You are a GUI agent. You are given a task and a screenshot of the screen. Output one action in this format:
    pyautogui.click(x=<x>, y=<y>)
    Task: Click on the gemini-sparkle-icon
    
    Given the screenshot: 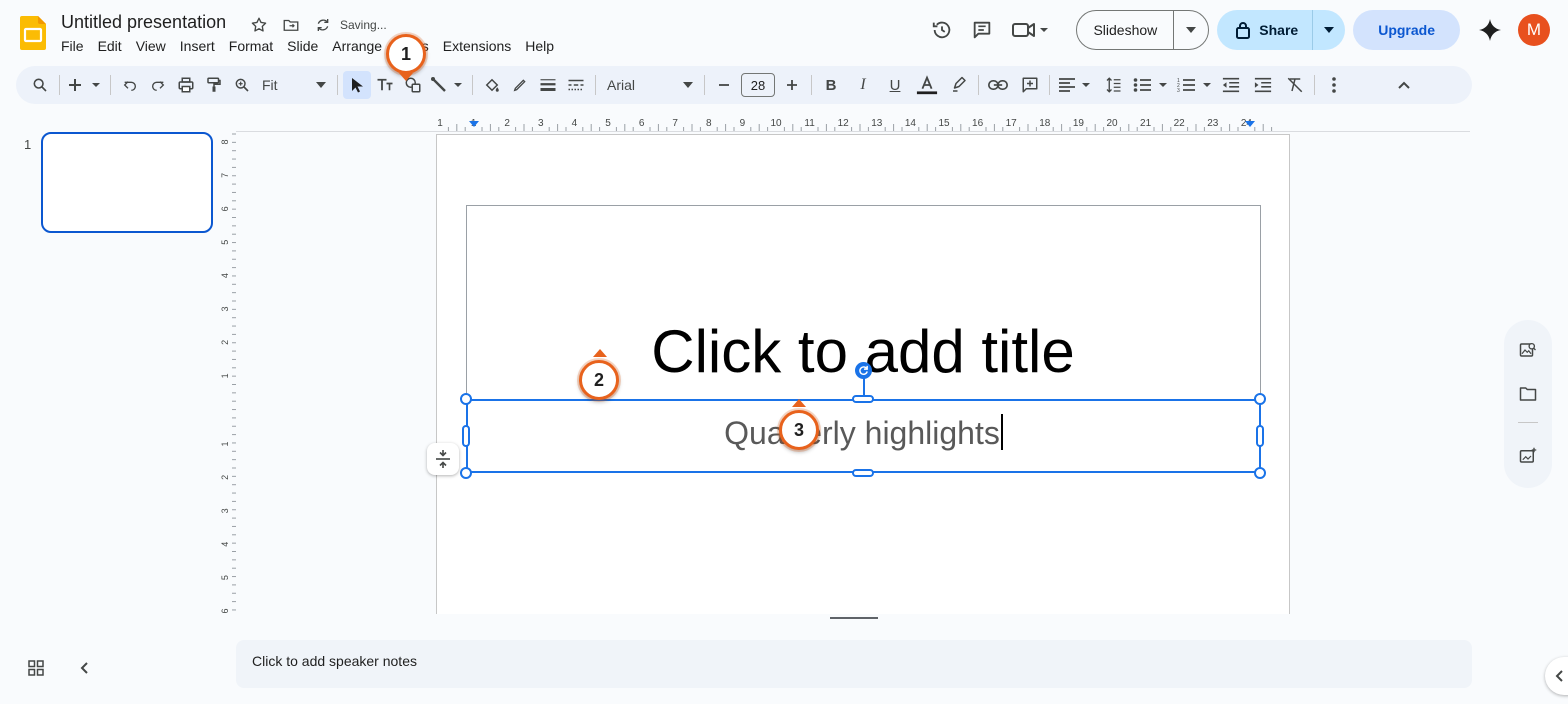 What is the action you would take?
    pyautogui.click(x=1490, y=30)
    